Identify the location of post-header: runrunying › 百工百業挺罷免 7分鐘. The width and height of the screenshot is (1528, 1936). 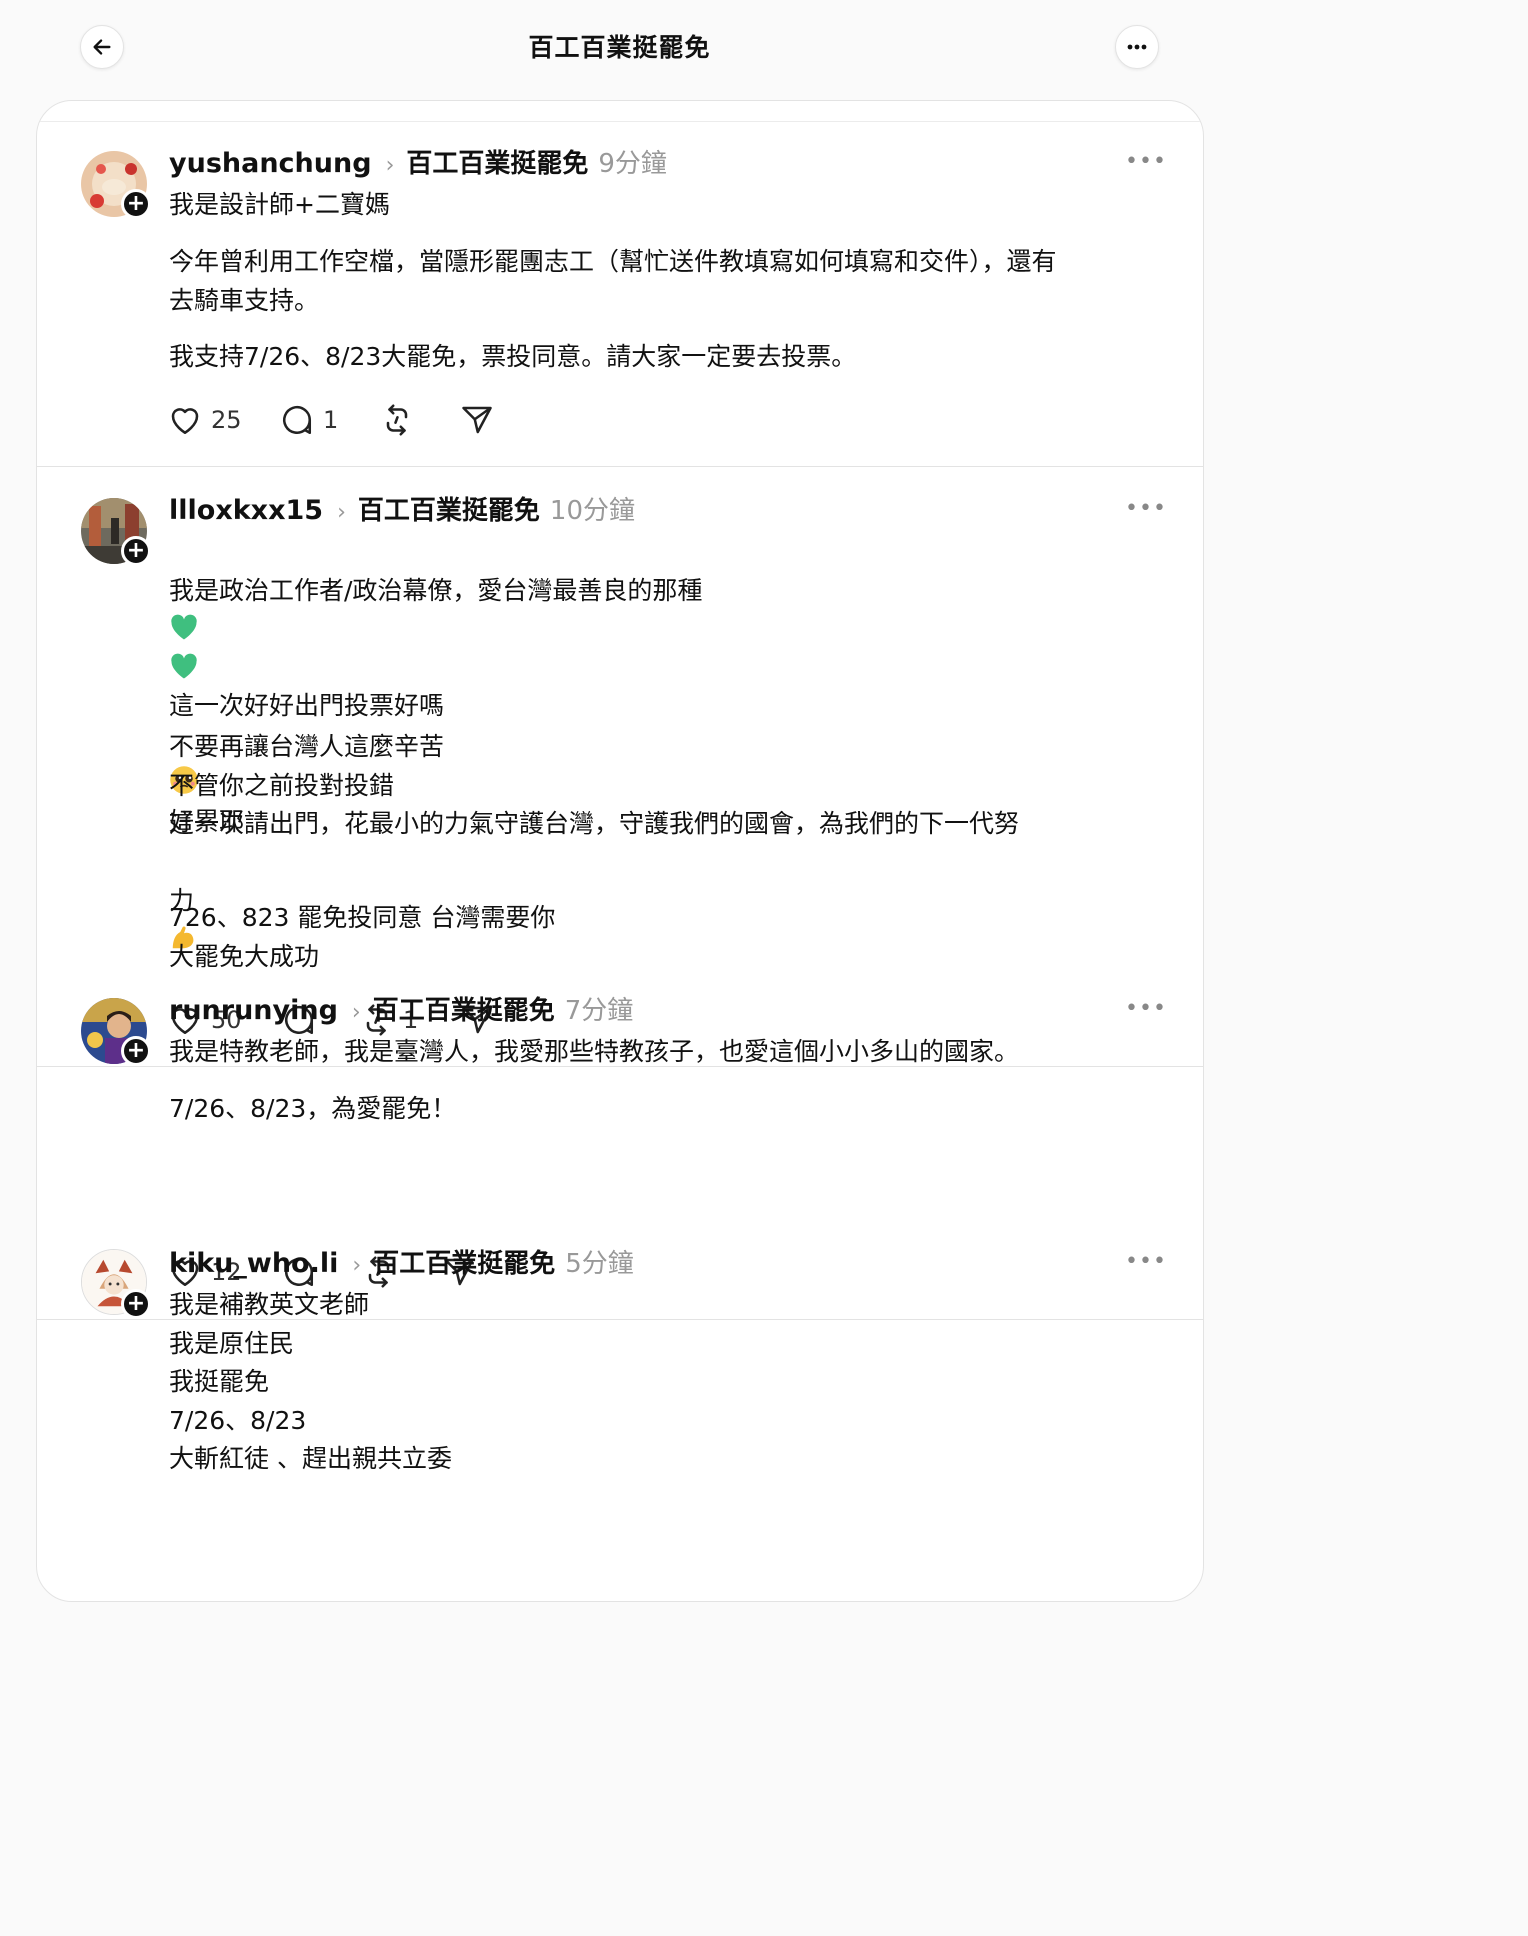
(401, 1008).